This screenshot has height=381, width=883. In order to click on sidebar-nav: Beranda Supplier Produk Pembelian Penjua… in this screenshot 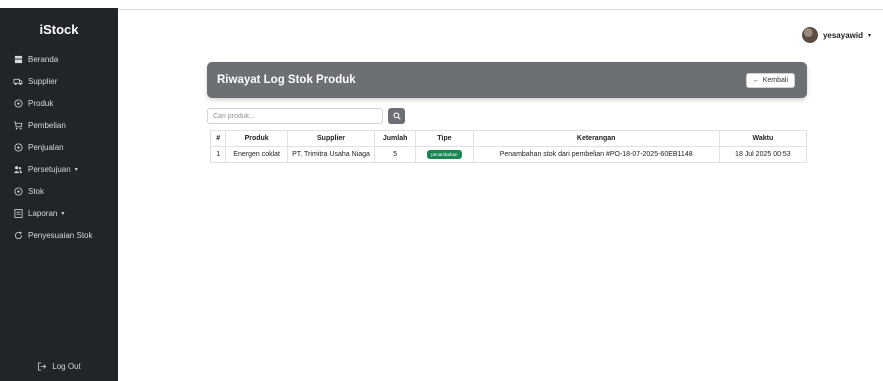, I will do `click(59, 147)`.